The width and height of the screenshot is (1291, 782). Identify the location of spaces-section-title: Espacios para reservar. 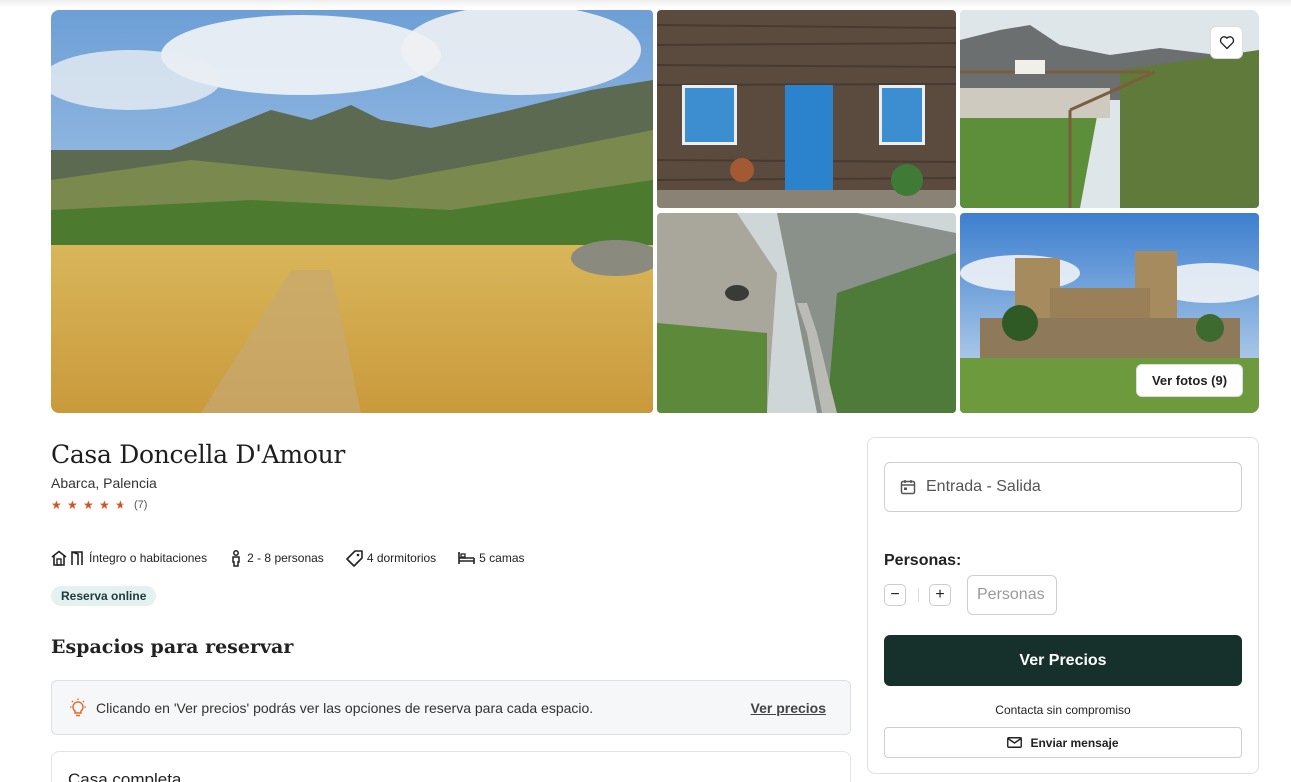
(172, 647).